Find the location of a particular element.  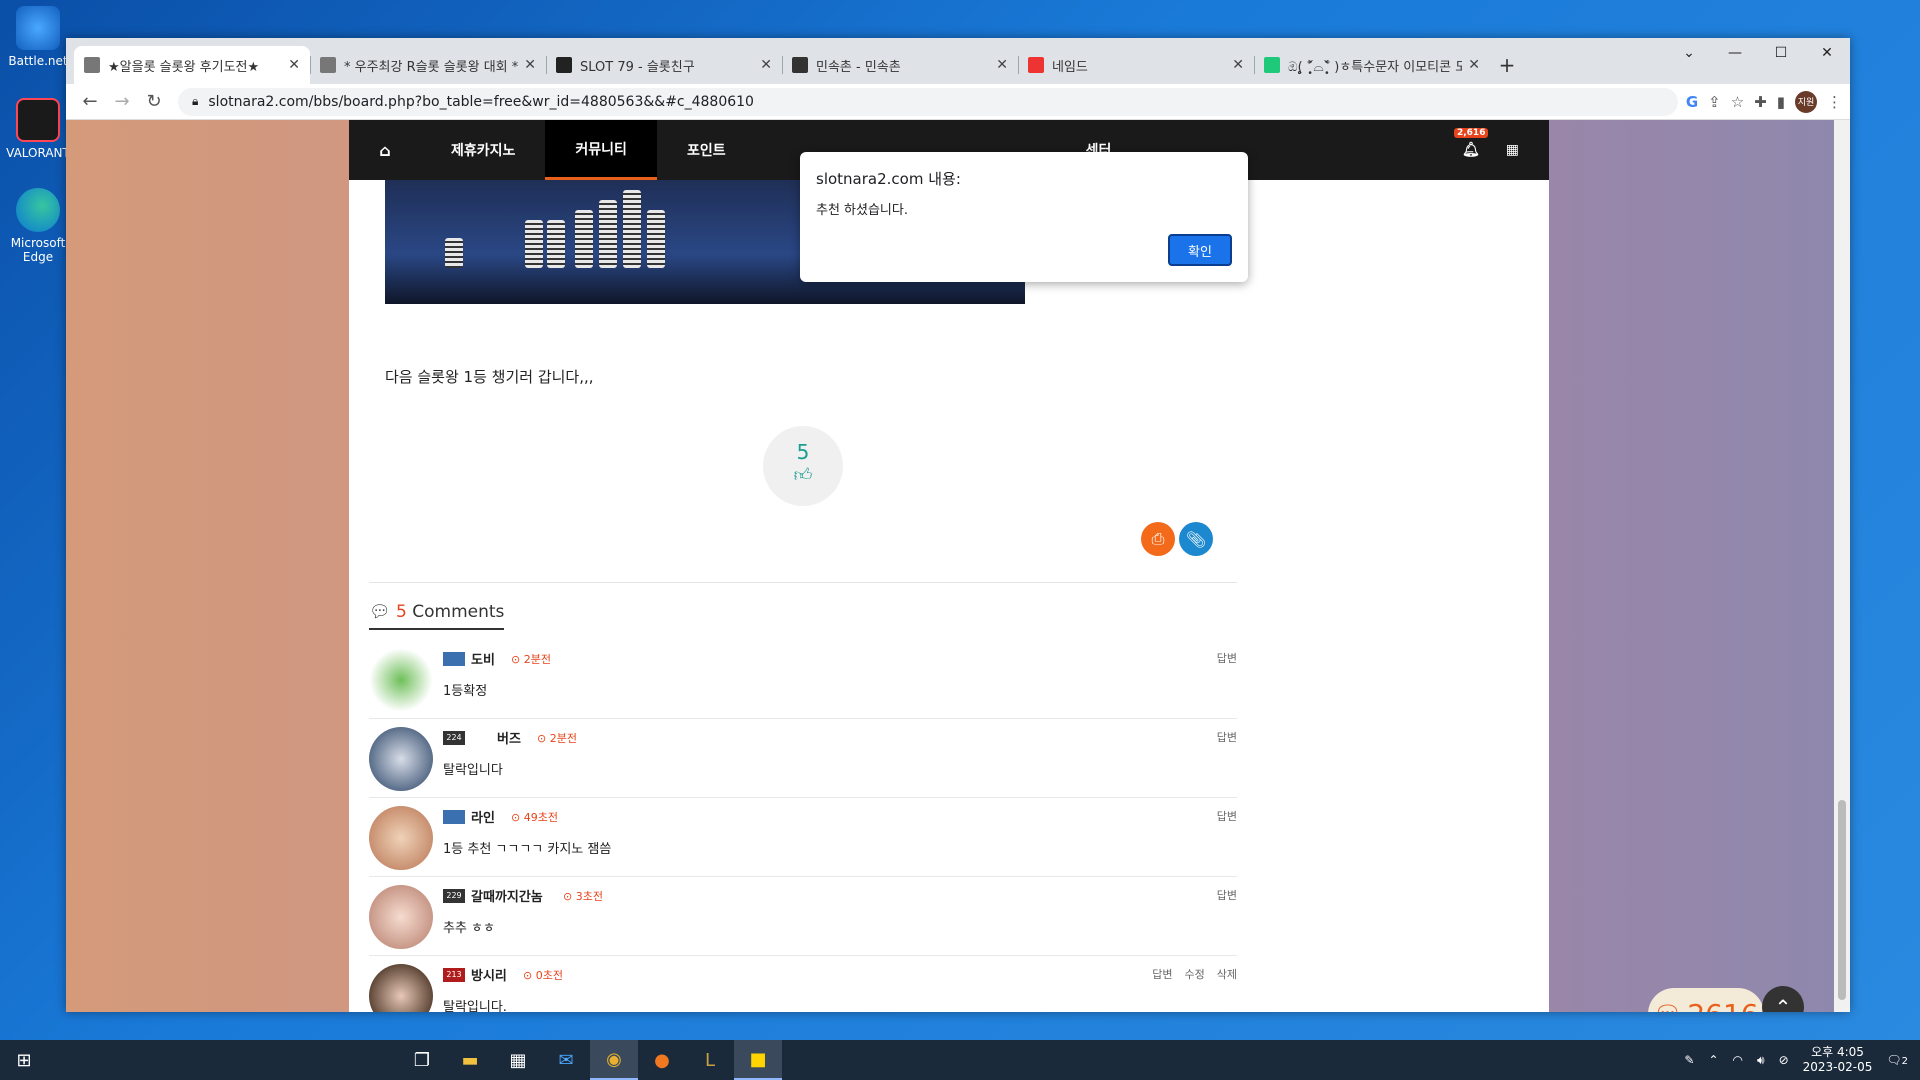

scroll-top-button: ⌃ is located at coordinates (1783, 999).